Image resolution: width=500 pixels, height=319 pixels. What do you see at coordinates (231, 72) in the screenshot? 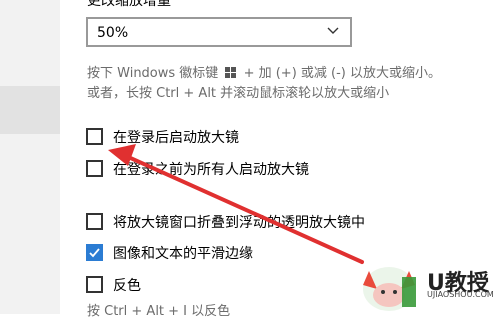
I see `windows-logo-icon` at bounding box center [231, 72].